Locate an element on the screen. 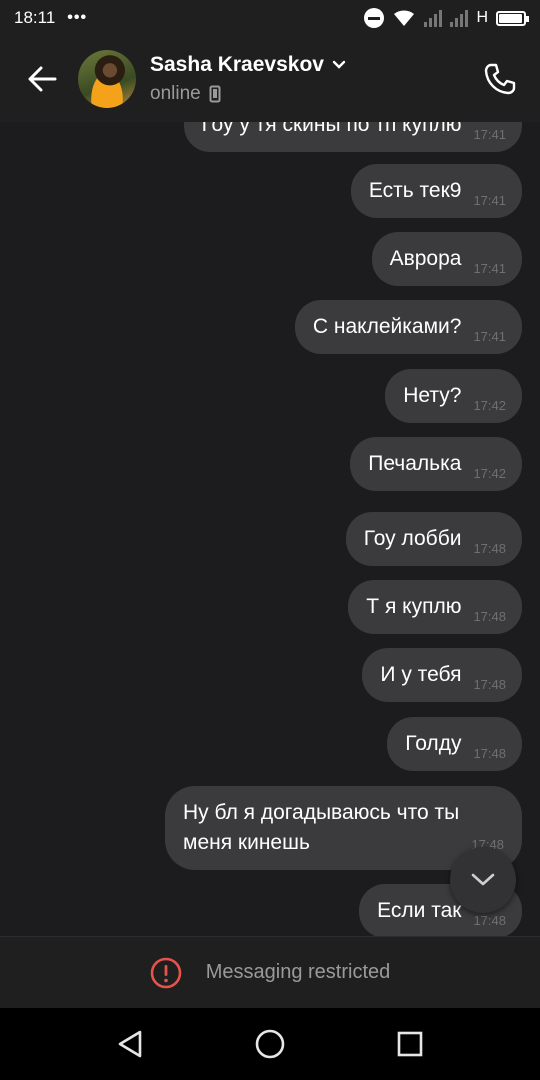  message-bubble: Гоу у тя скины по тп куплю 17:41 is located at coordinates (352, 137).